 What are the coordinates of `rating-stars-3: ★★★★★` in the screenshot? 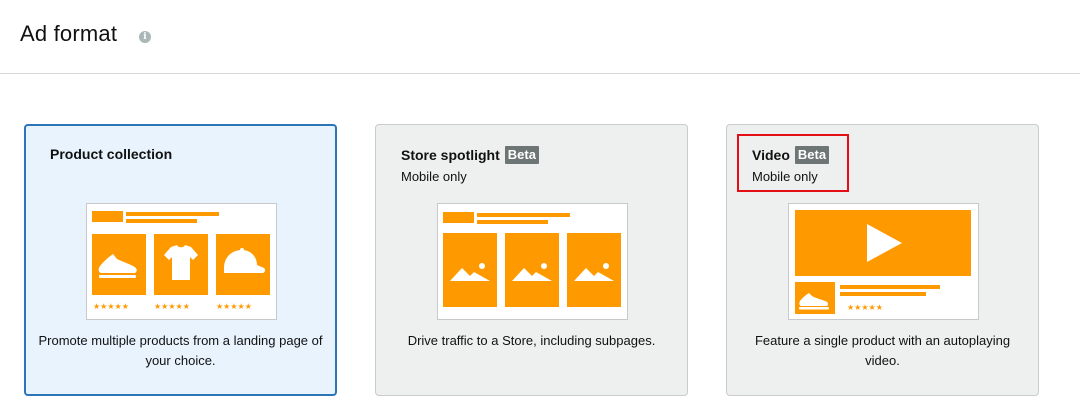 It's located at (234, 306).